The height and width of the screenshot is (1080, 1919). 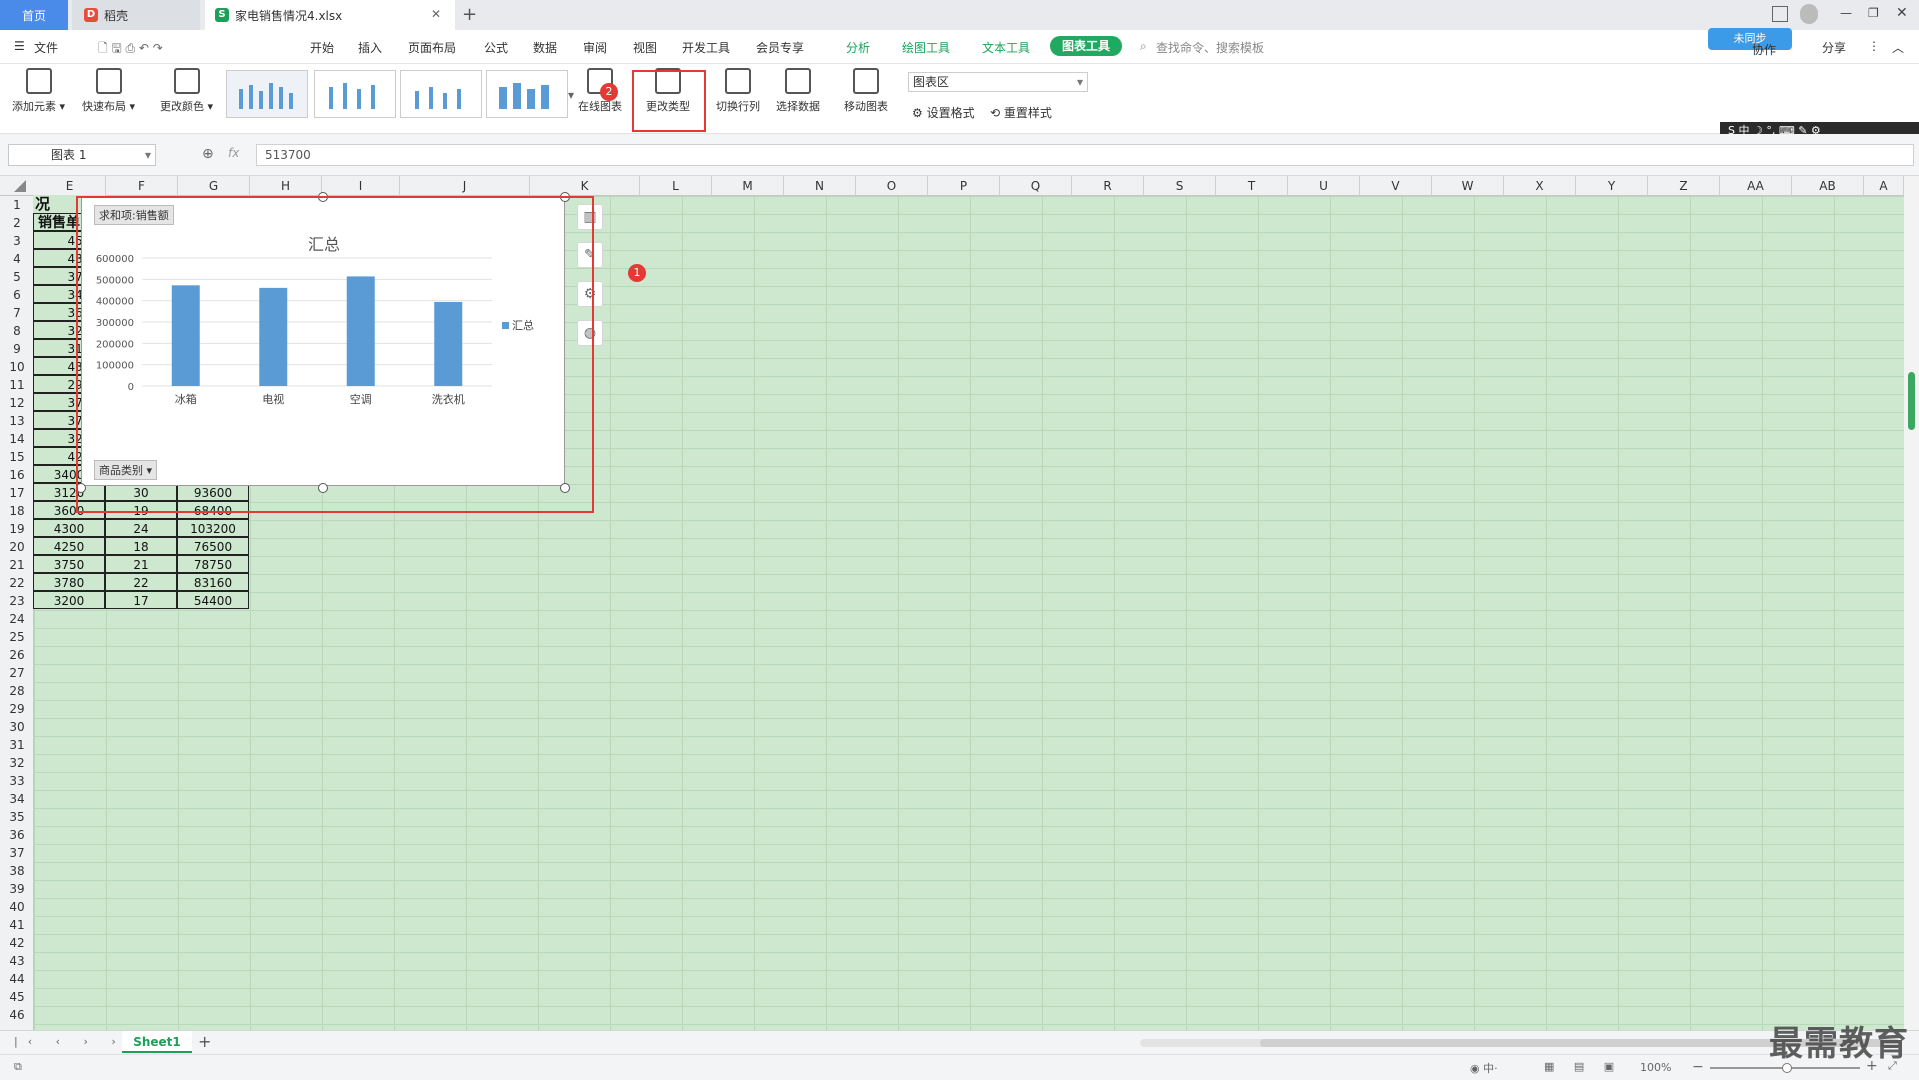 What do you see at coordinates (706, 47) in the screenshot?
I see `menu-dev-tools: 开发工具` at bounding box center [706, 47].